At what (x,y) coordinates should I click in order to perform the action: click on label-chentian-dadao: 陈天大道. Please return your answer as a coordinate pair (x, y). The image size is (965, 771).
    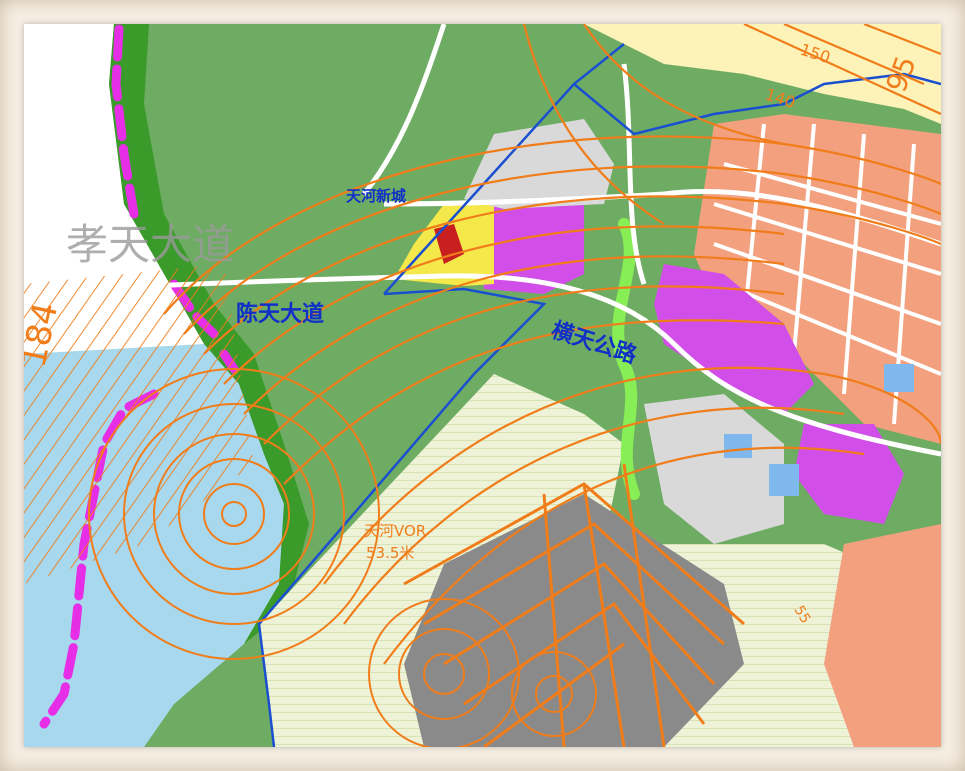
    Looking at the image, I should click on (280, 314).